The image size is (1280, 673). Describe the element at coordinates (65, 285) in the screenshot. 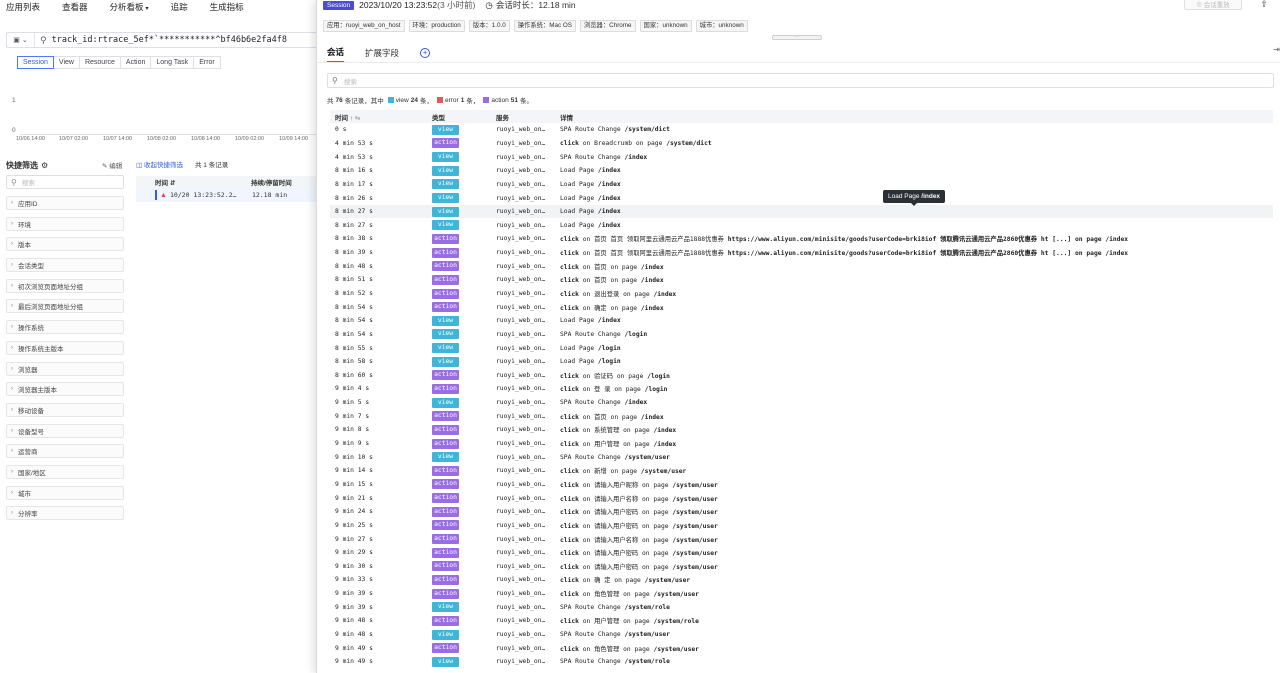

I see `quick-filter-item: › 初次浏览页面地址分组` at that location.